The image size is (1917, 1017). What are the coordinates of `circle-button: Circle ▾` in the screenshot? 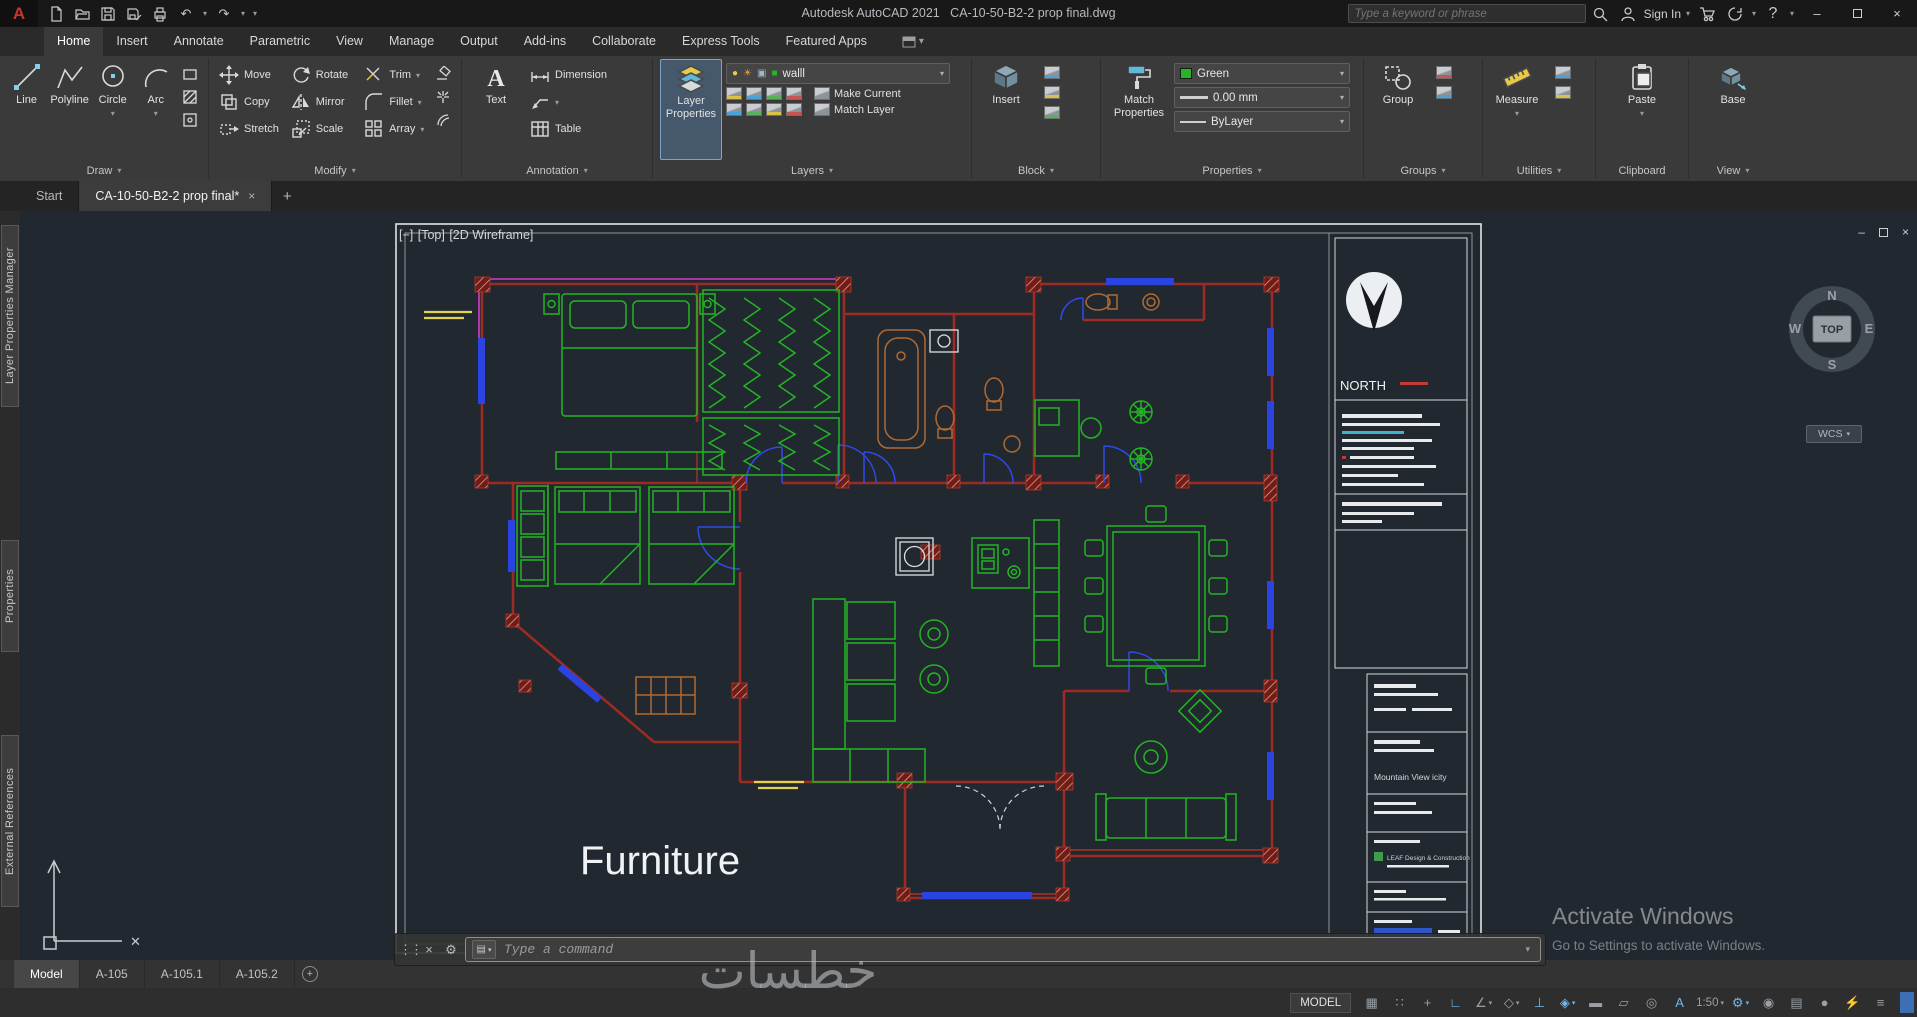 It's located at (112, 109).